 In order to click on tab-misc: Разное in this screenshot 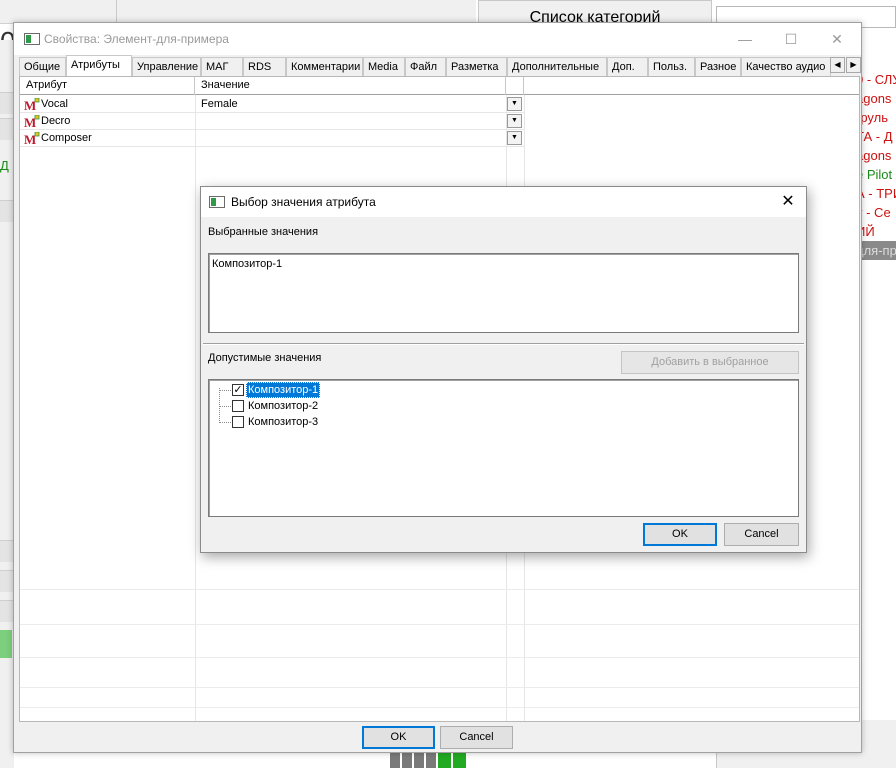, I will do `click(718, 66)`.